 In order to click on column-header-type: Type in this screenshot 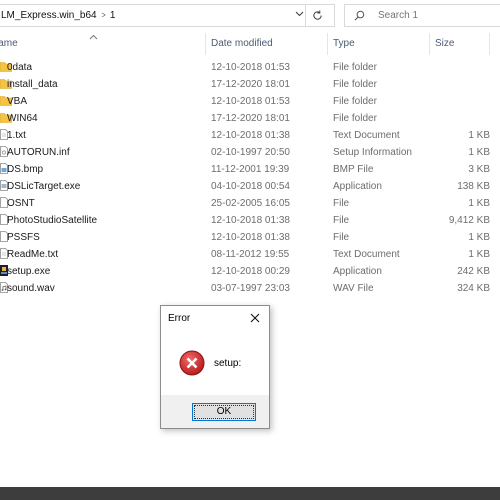, I will do `click(344, 43)`.